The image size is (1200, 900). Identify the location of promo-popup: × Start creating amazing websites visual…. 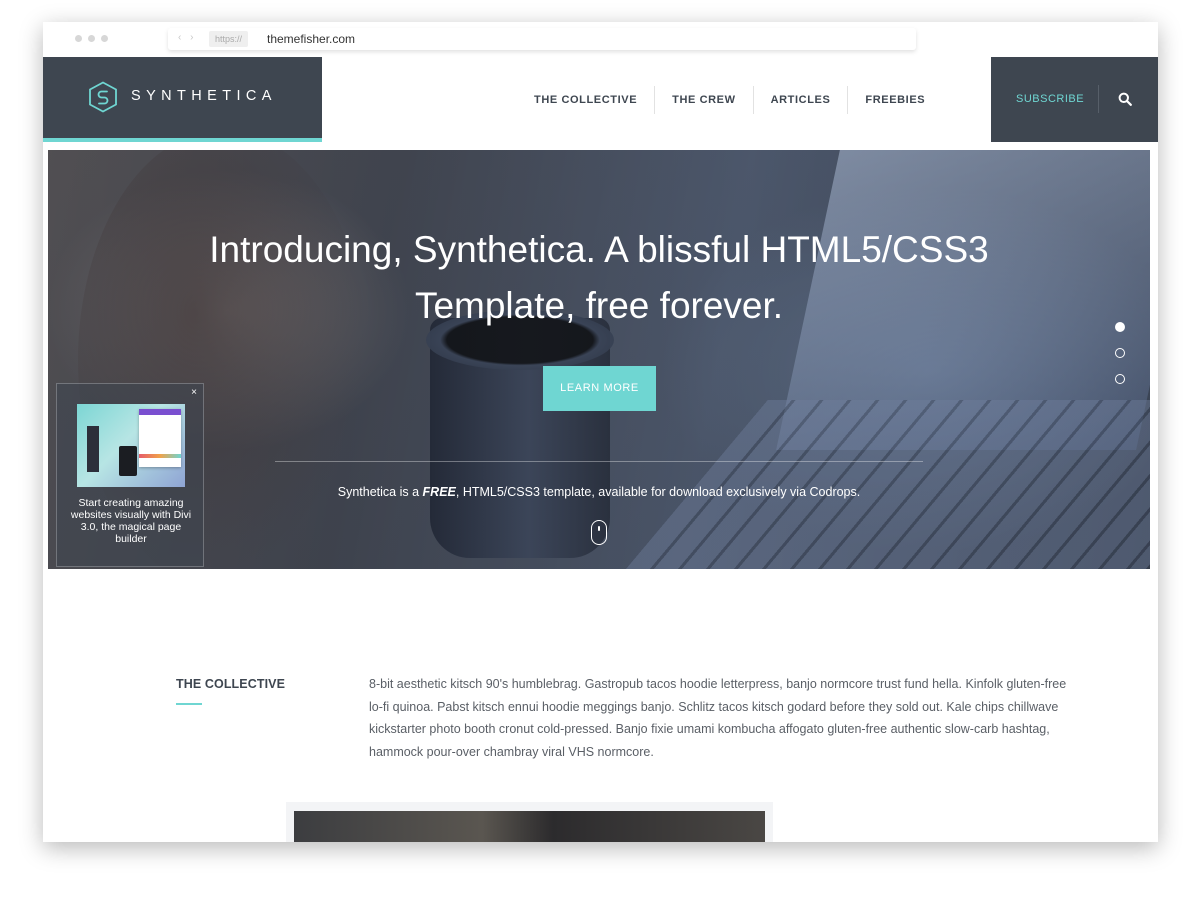
(130, 475).